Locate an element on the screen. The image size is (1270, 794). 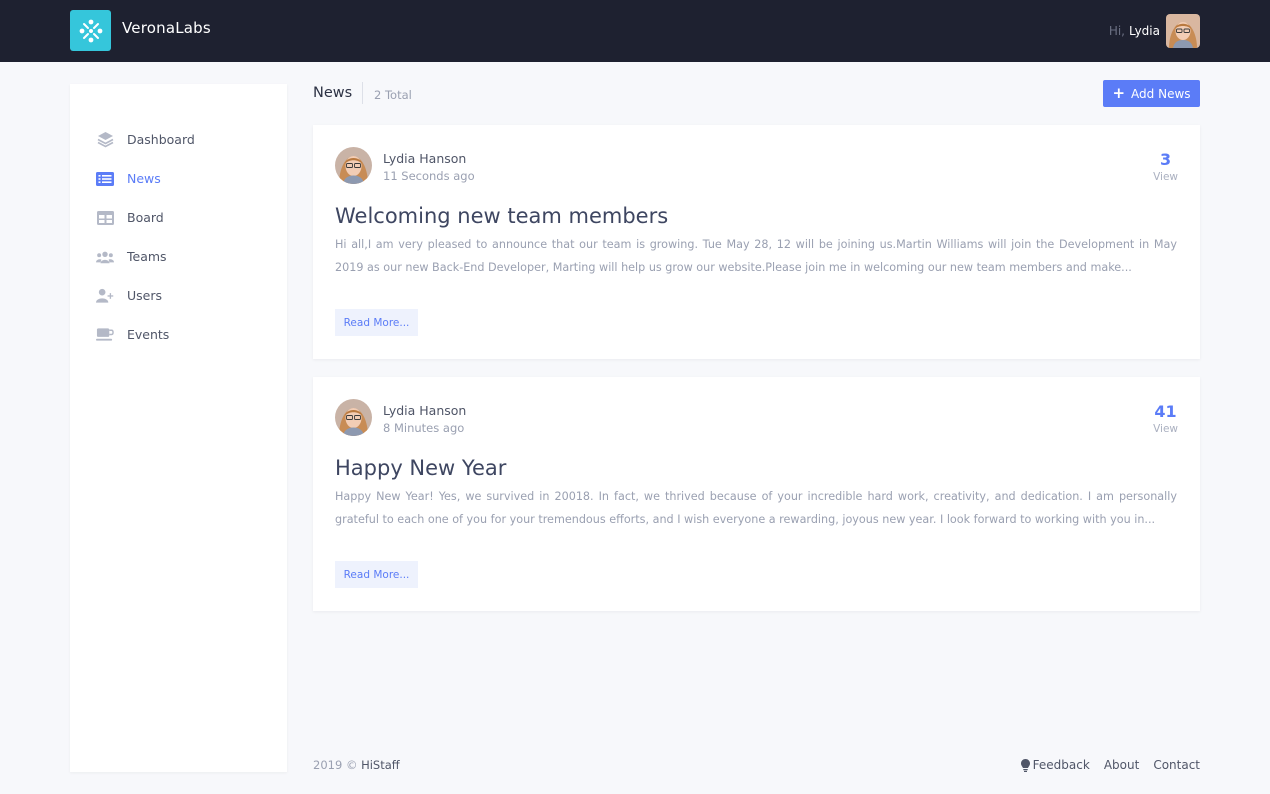
lightbulb-icon is located at coordinates (1025, 765).